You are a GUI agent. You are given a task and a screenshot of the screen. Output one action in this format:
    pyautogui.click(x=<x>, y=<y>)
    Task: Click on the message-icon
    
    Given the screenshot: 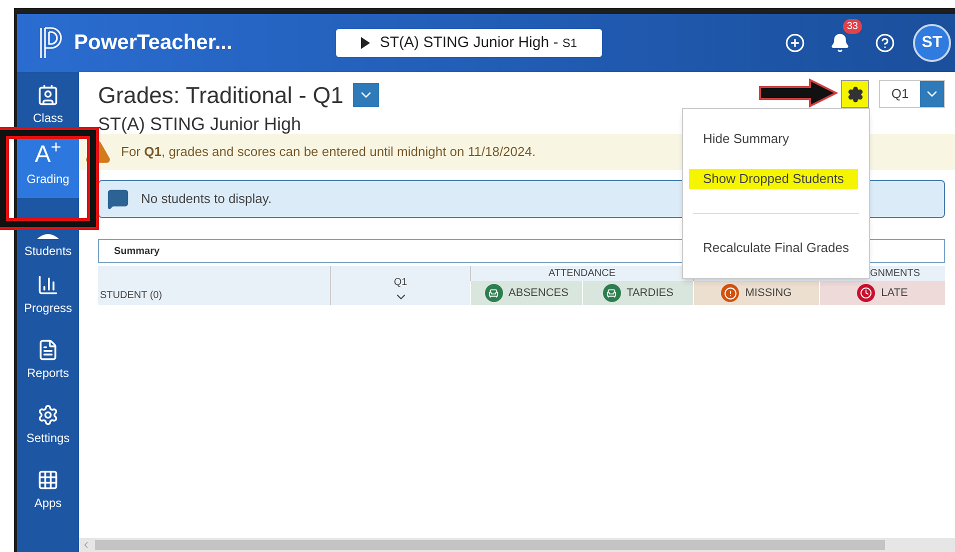 What is the action you would take?
    pyautogui.click(x=118, y=199)
    